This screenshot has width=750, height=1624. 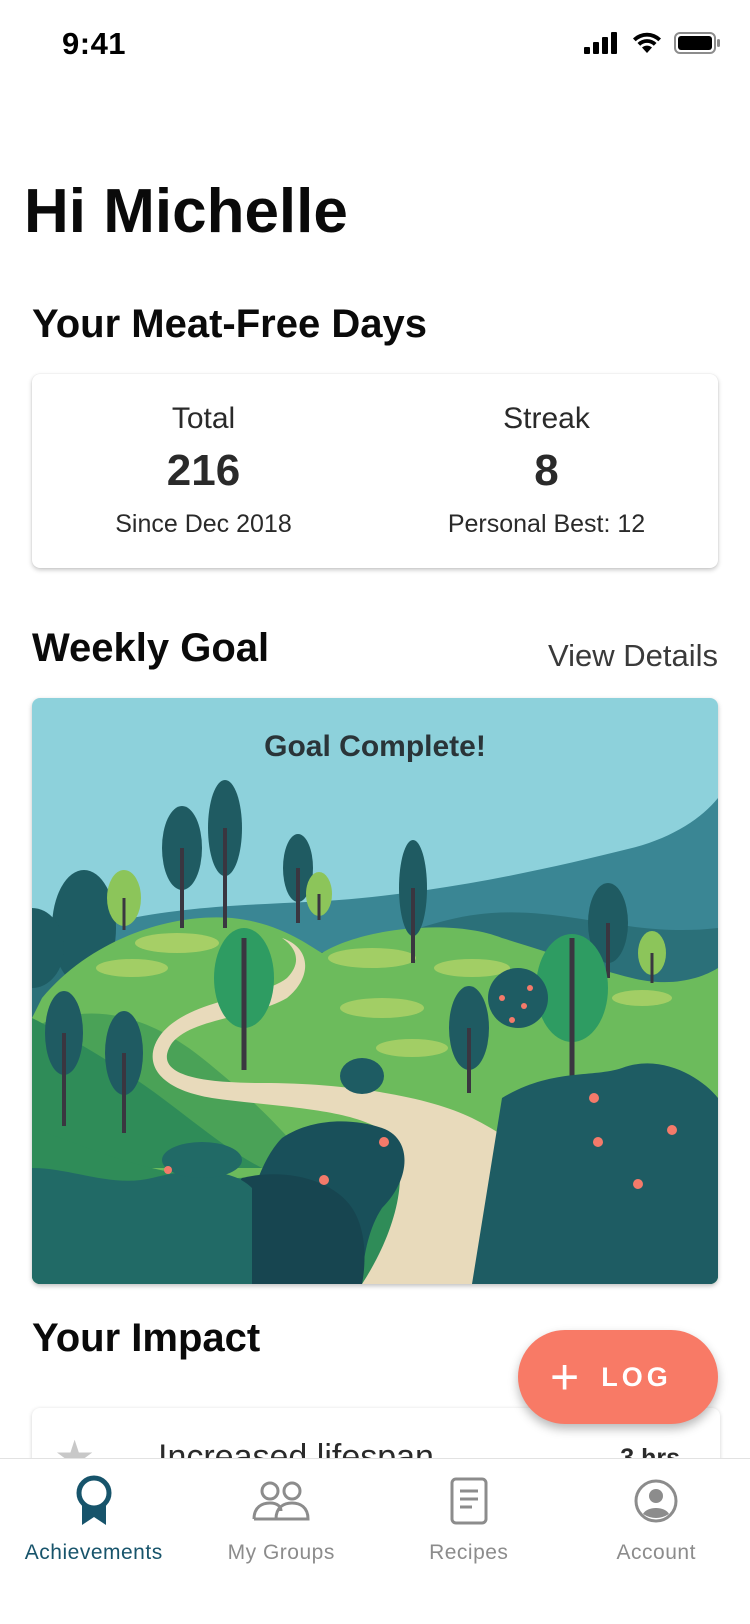 What do you see at coordinates (281, 1552) in the screenshot?
I see `nav-label-my-groups: My Groups` at bounding box center [281, 1552].